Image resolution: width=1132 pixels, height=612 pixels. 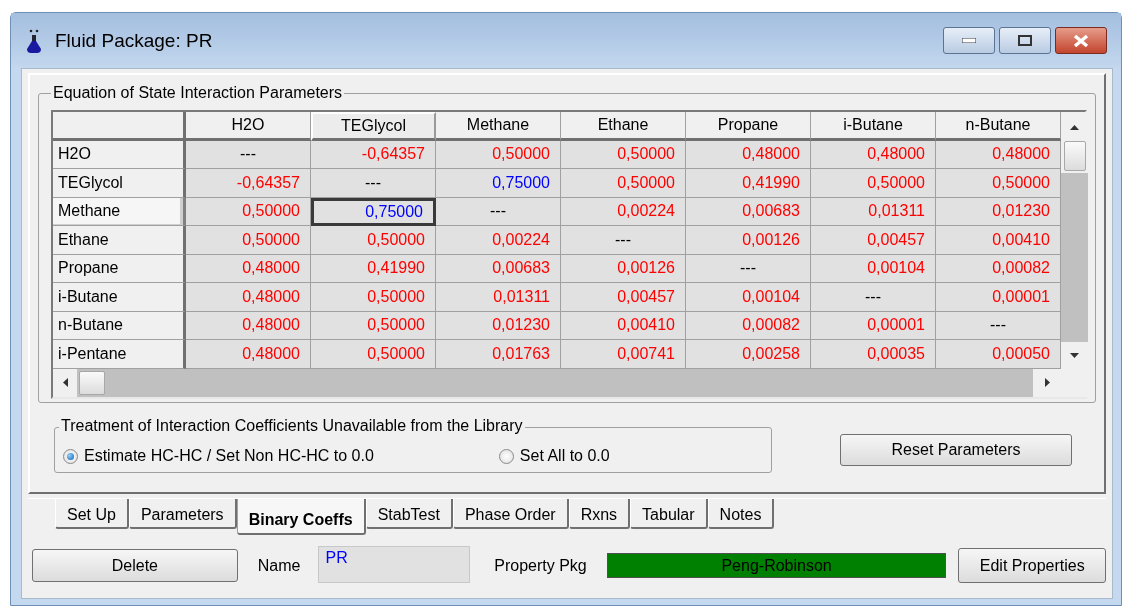 What do you see at coordinates (969, 40) in the screenshot?
I see `minimize-button` at bounding box center [969, 40].